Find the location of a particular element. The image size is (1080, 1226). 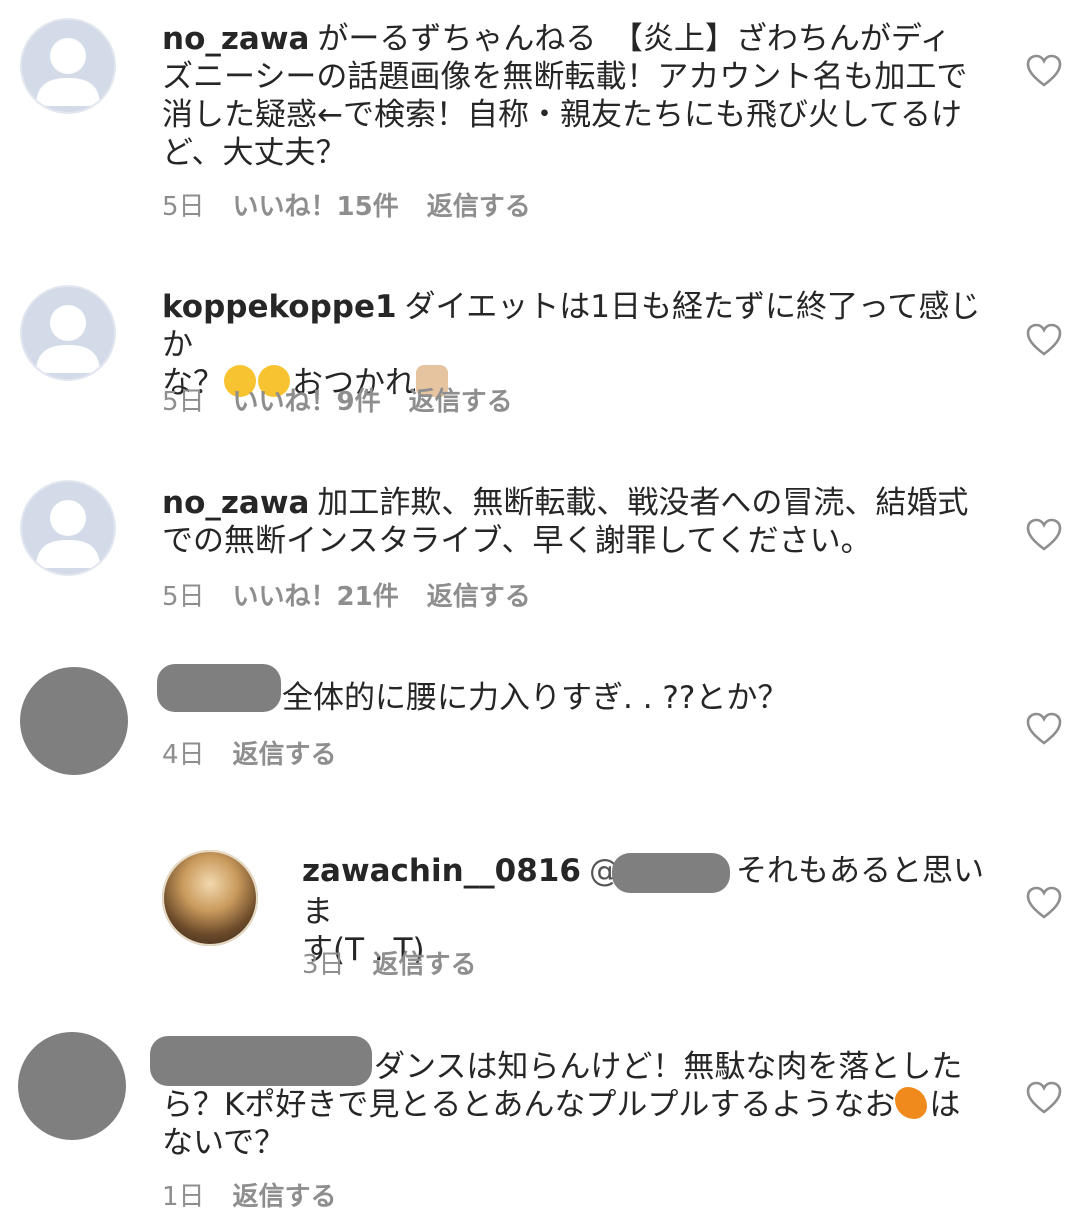

comment-meta: 5日 いいね！9件 返信する is located at coordinates (351, 399).